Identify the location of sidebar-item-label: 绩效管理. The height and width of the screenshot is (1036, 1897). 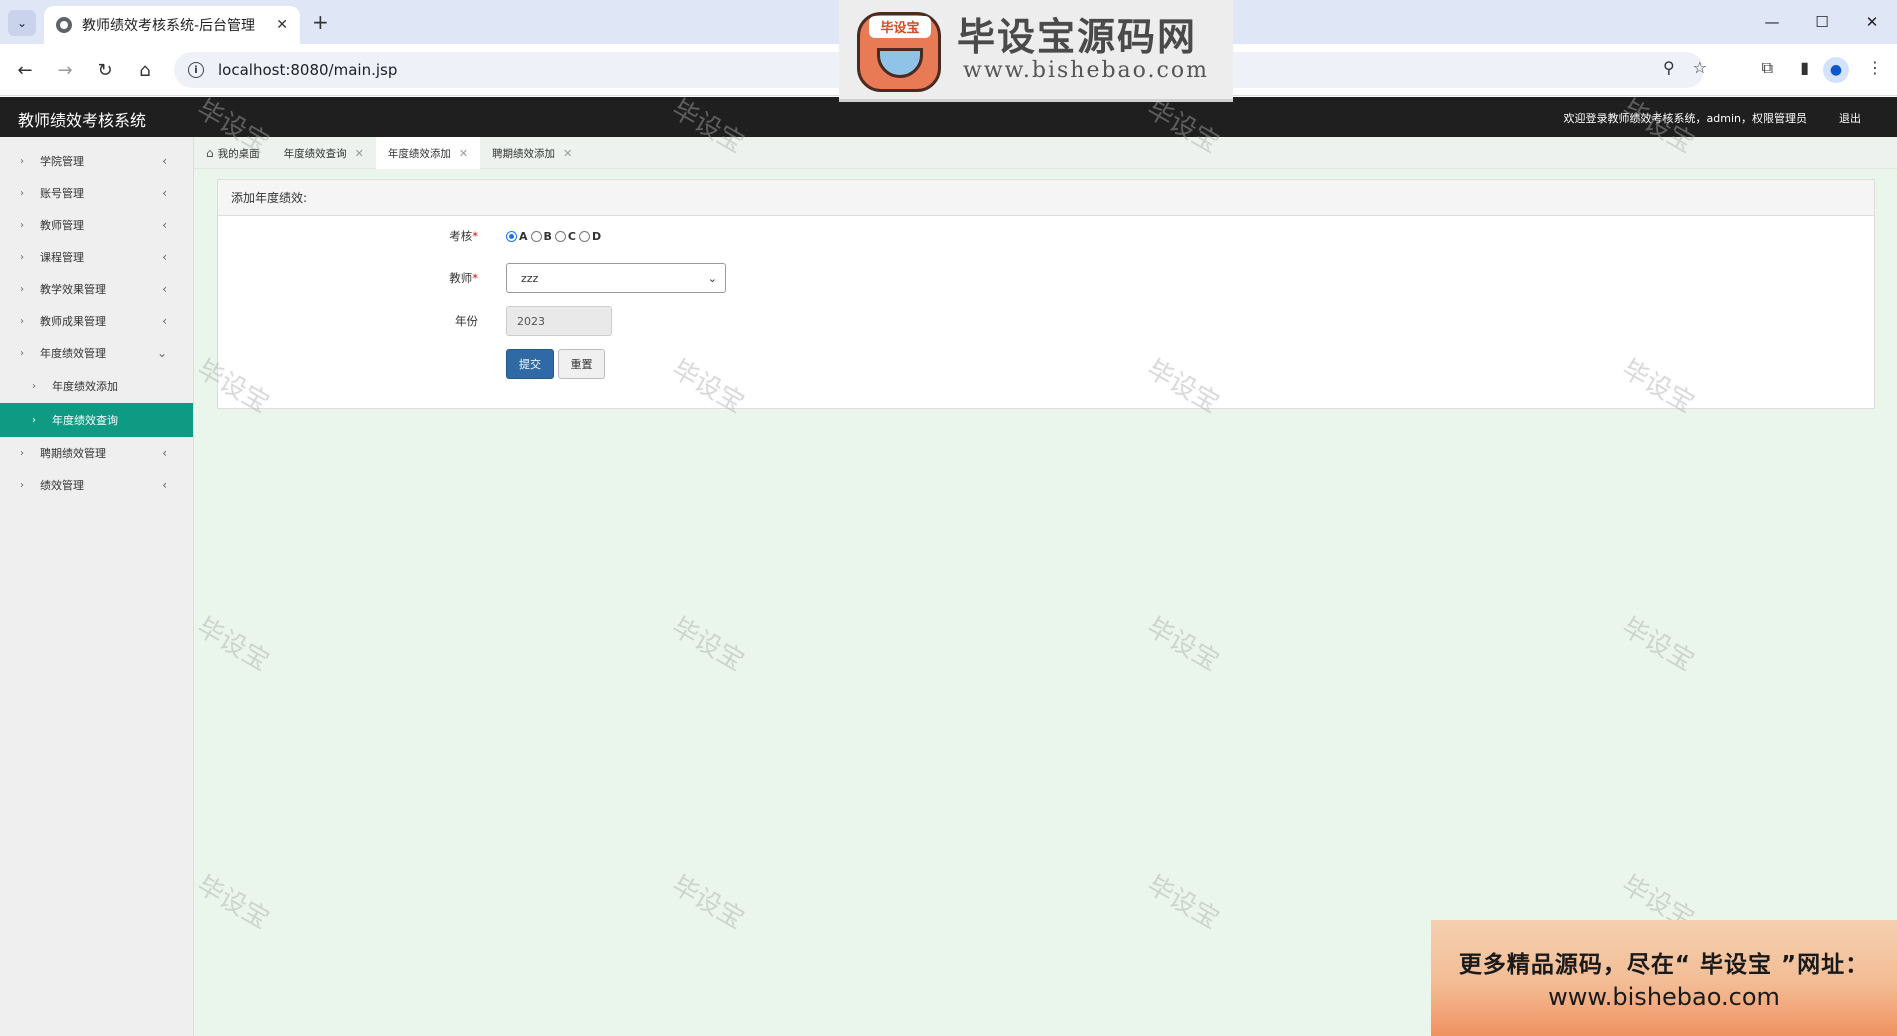
(62, 485).